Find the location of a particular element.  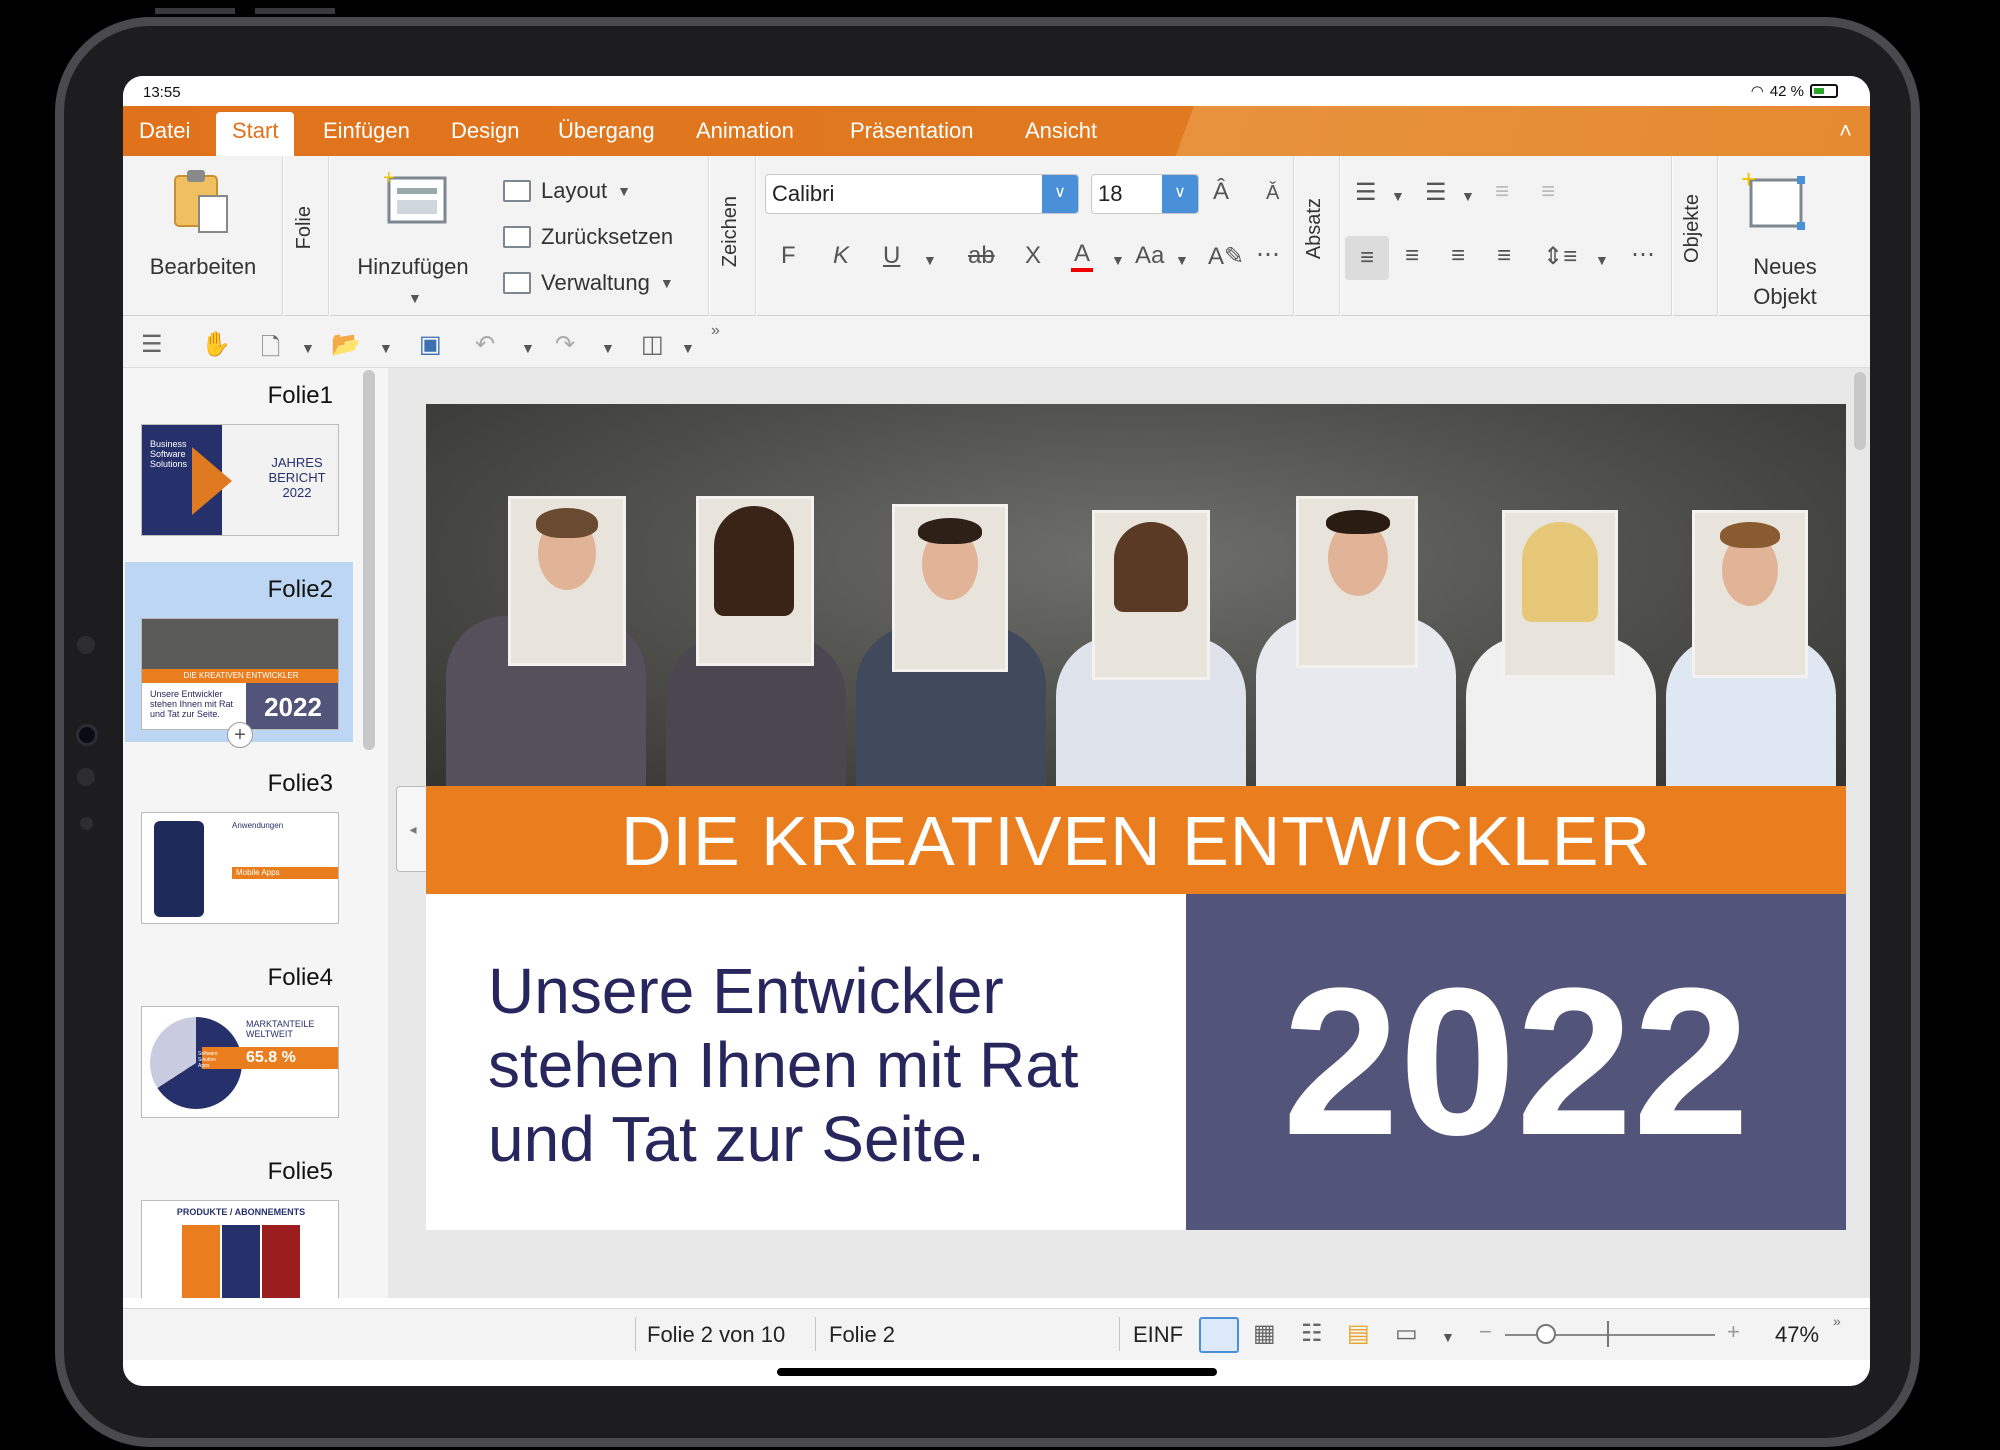

slide-year: 2022 is located at coordinates (1516, 1062).